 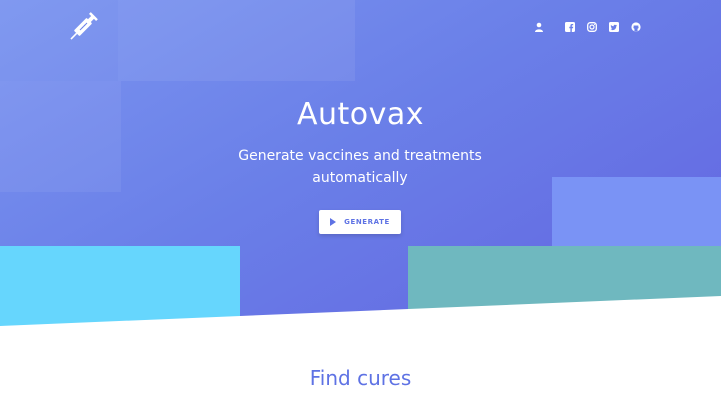 What do you see at coordinates (636, 27) in the screenshot?
I see `github-icon` at bounding box center [636, 27].